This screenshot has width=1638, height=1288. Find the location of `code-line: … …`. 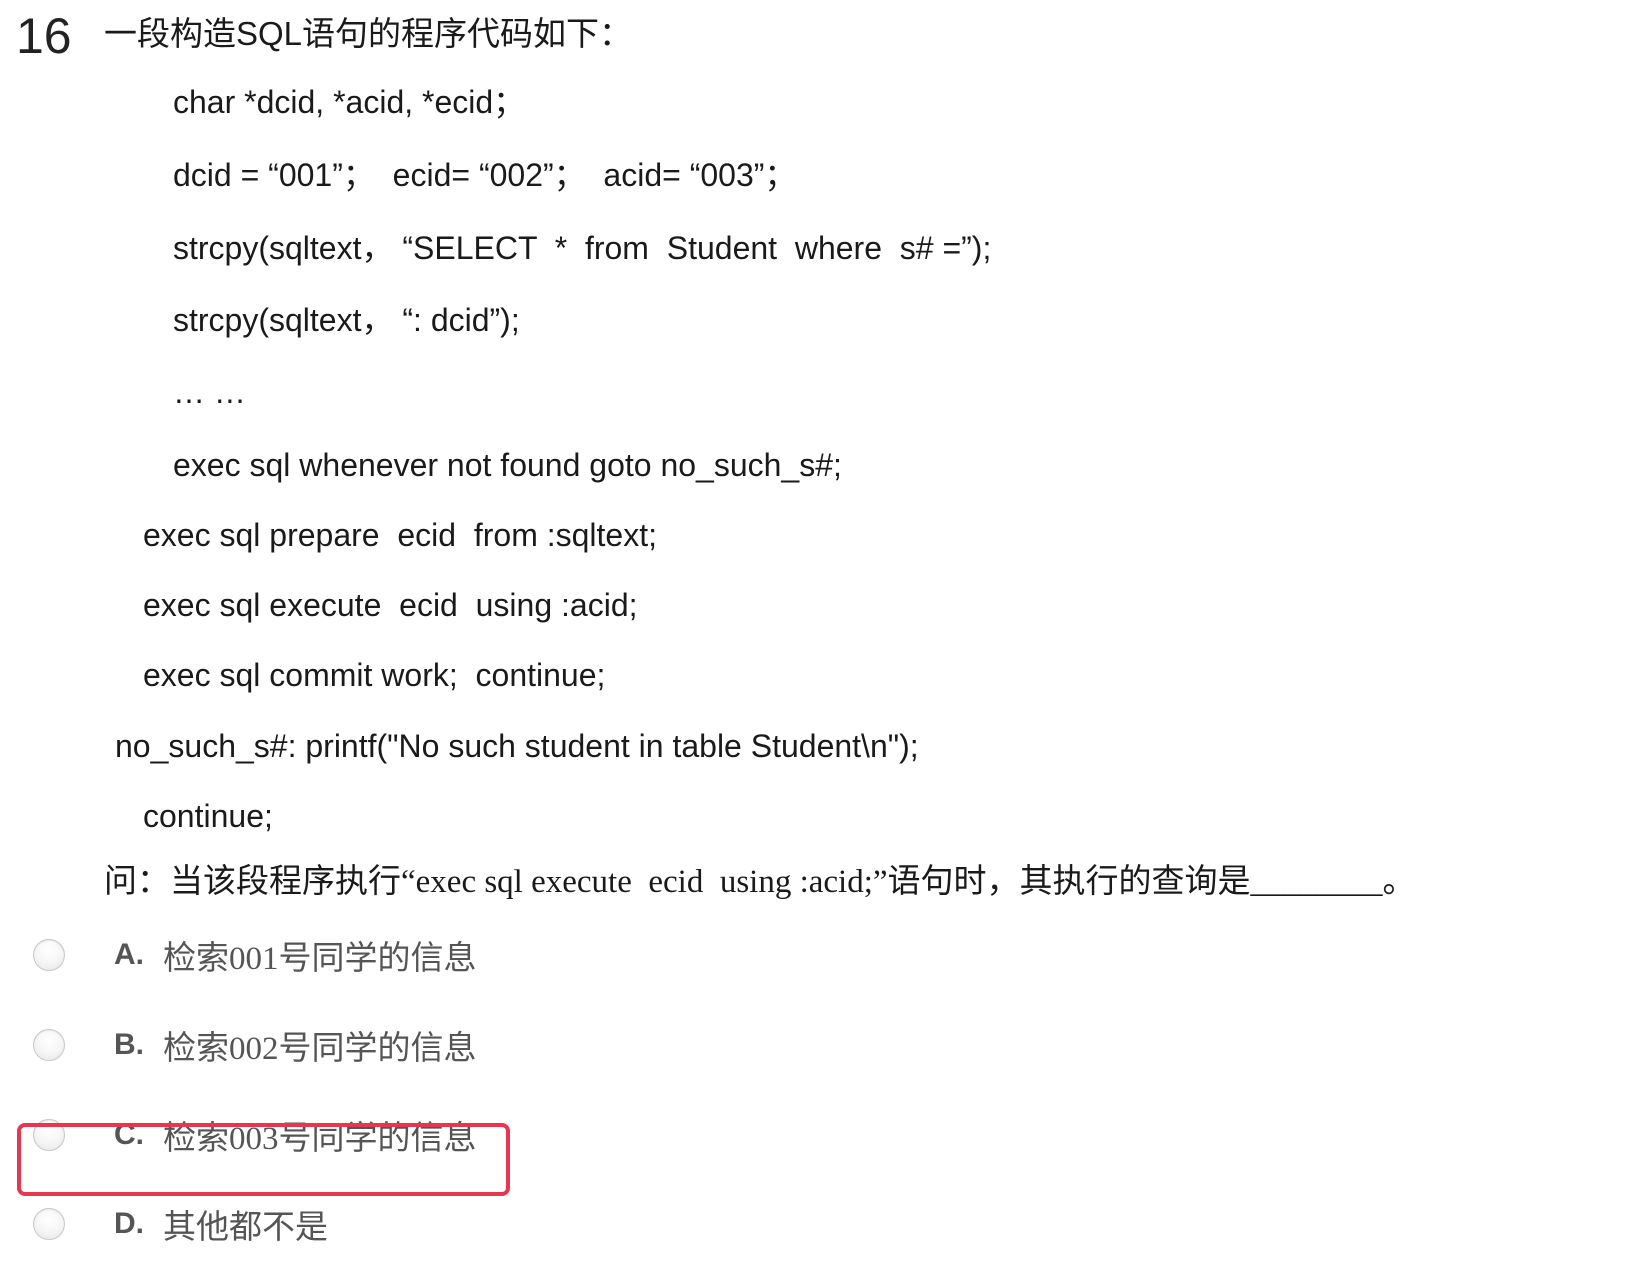

code-line: … … is located at coordinates (209, 392).